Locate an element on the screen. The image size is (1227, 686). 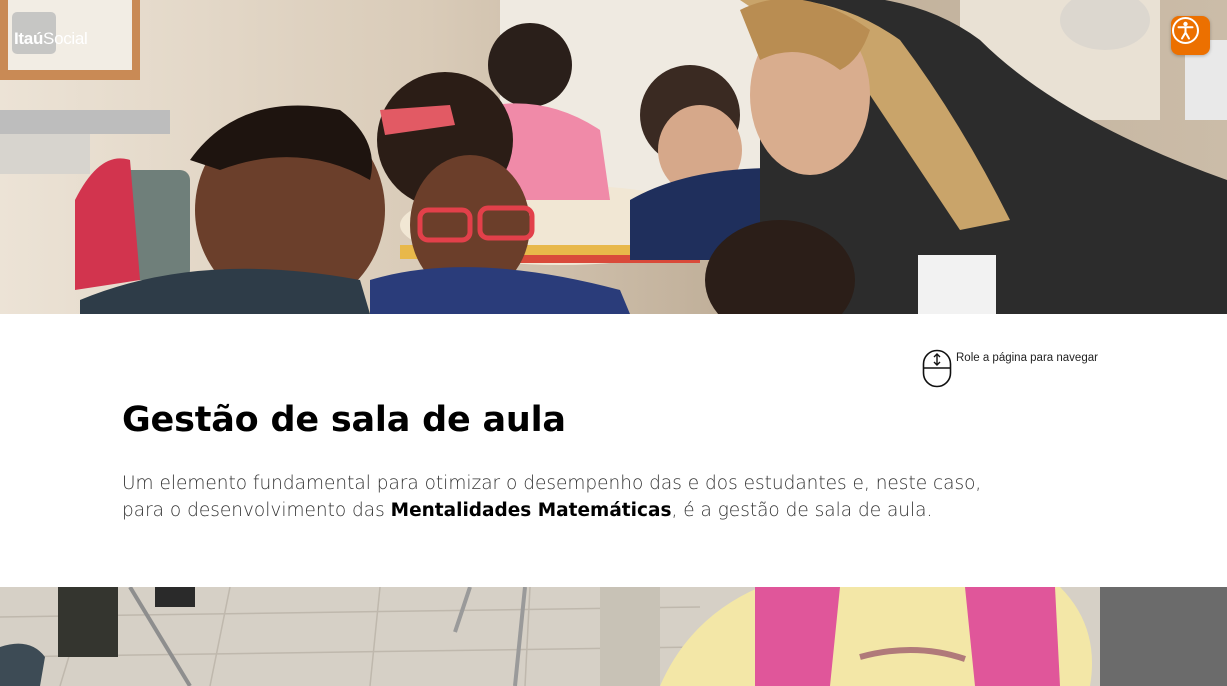
bottom-image is located at coordinates (613, 636).